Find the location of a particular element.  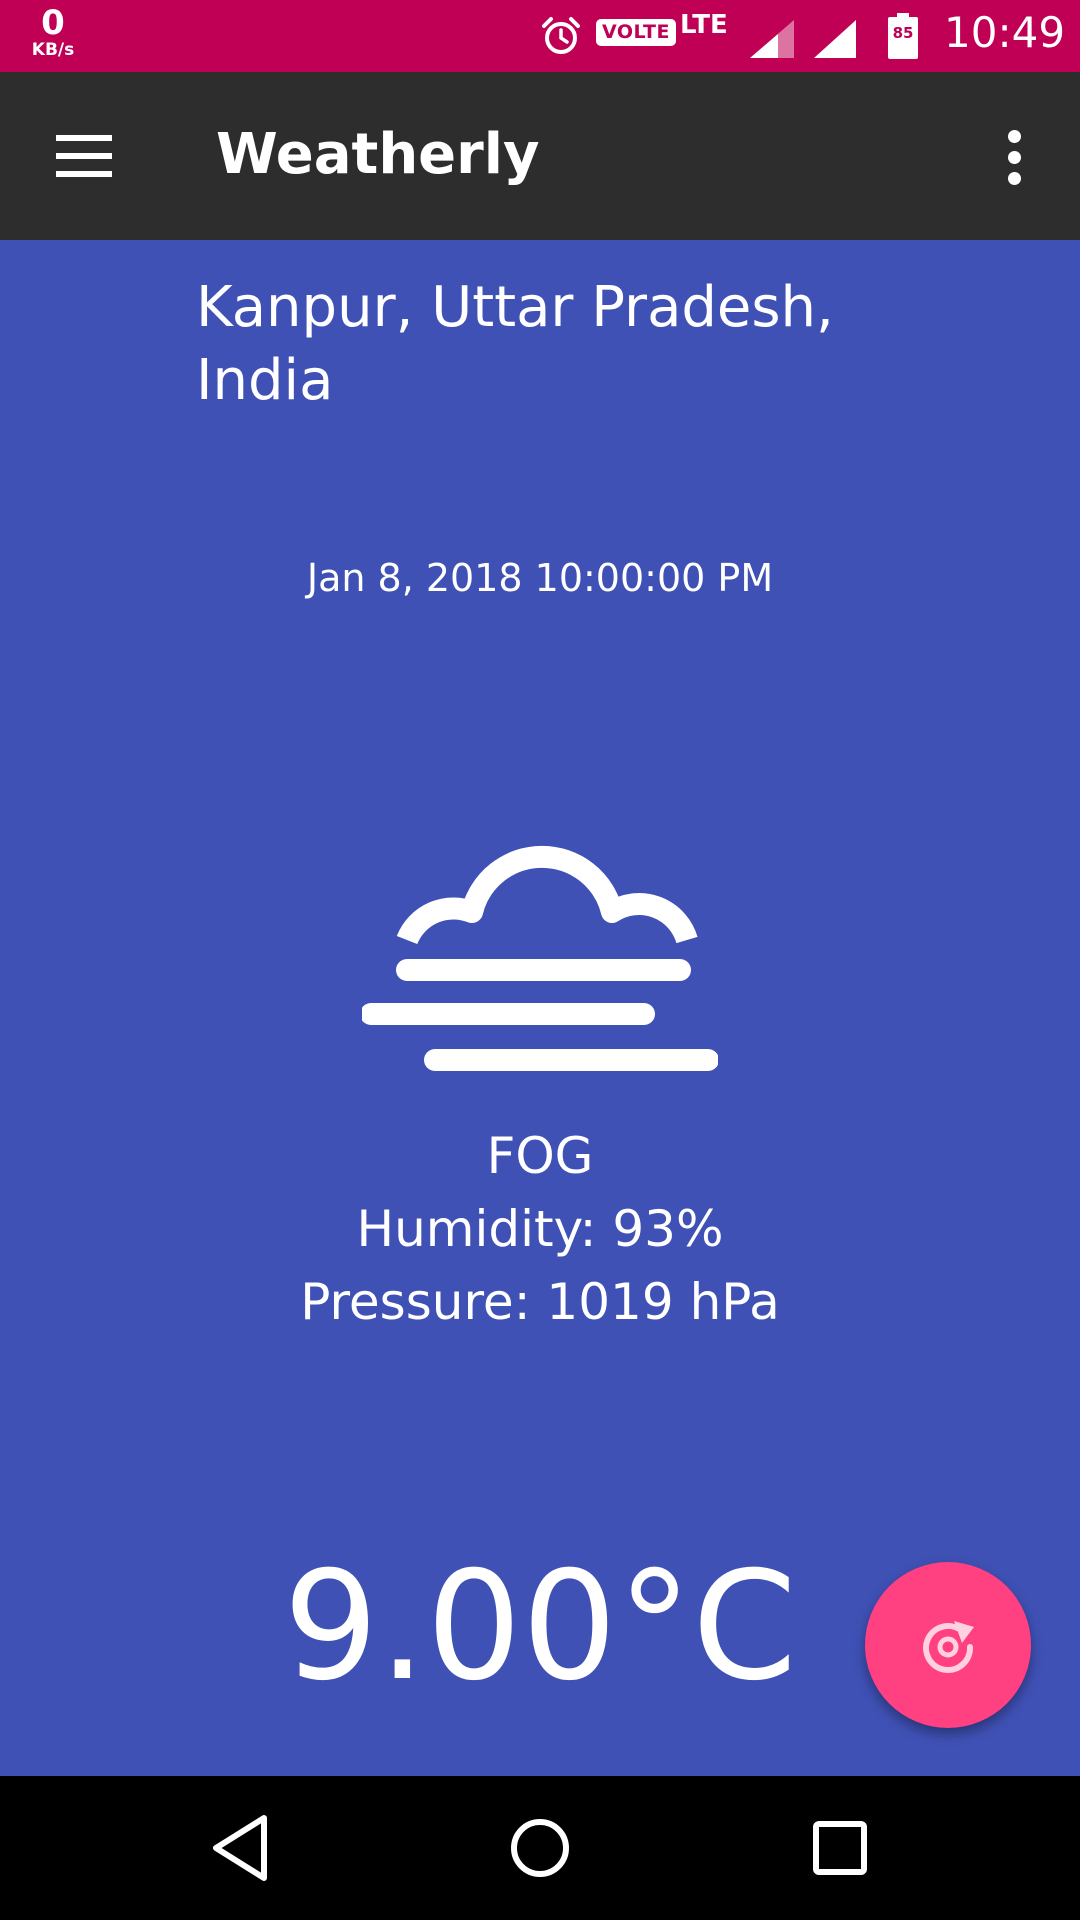

forecast-datetime: Jan 8, 2018 10:00:00 PM is located at coordinates (540, 578).